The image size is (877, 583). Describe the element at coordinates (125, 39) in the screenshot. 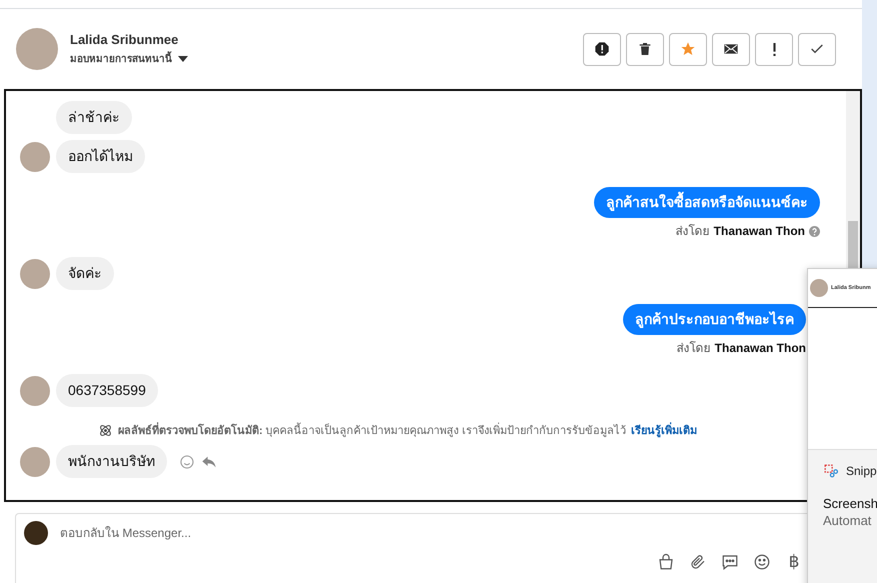

I see `contact-name: Lalida Sribunmee` at that location.